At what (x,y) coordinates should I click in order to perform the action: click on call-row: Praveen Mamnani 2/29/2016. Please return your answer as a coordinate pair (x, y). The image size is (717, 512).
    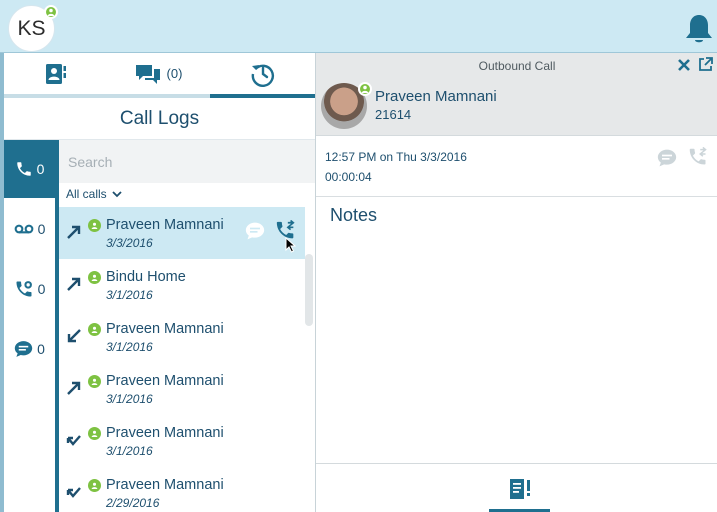
    Looking at the image, I should click on (182, 489).